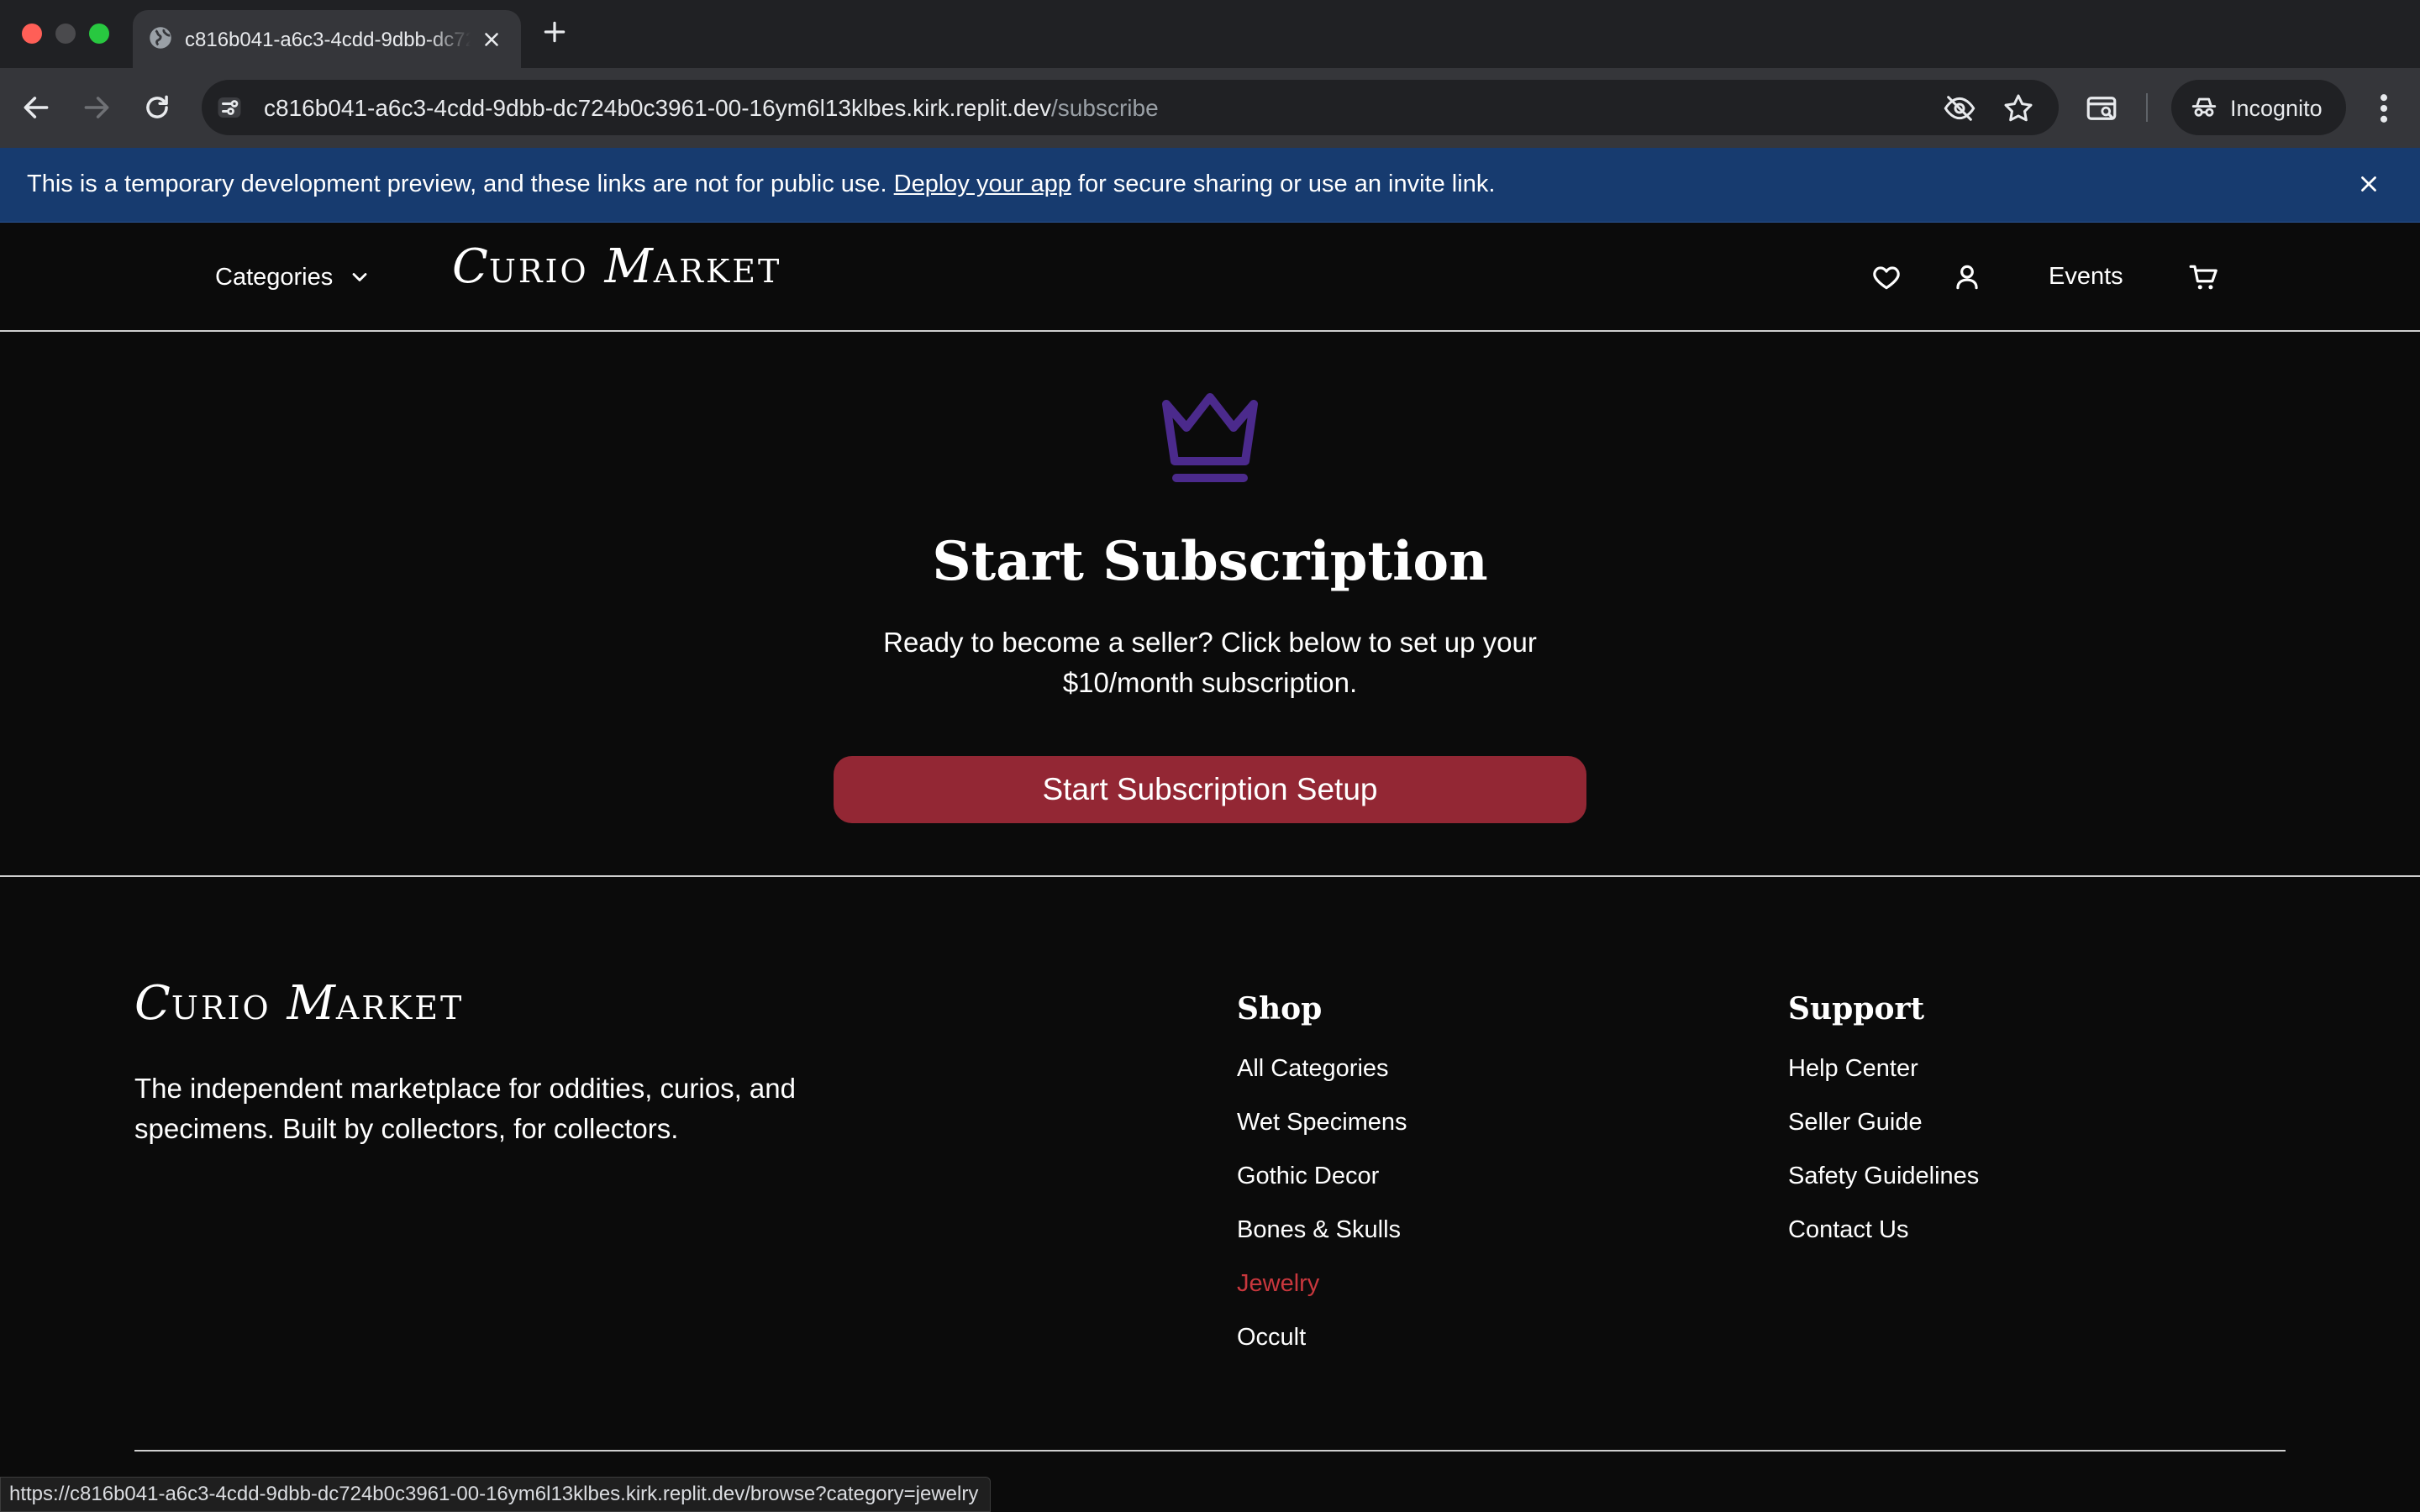 The height and width of the screenshot is (1512, 2420). What do you see at coordinates (1886, 277) in the screenshot?
I see `heart-icon` at bounding box center [1886, 277].